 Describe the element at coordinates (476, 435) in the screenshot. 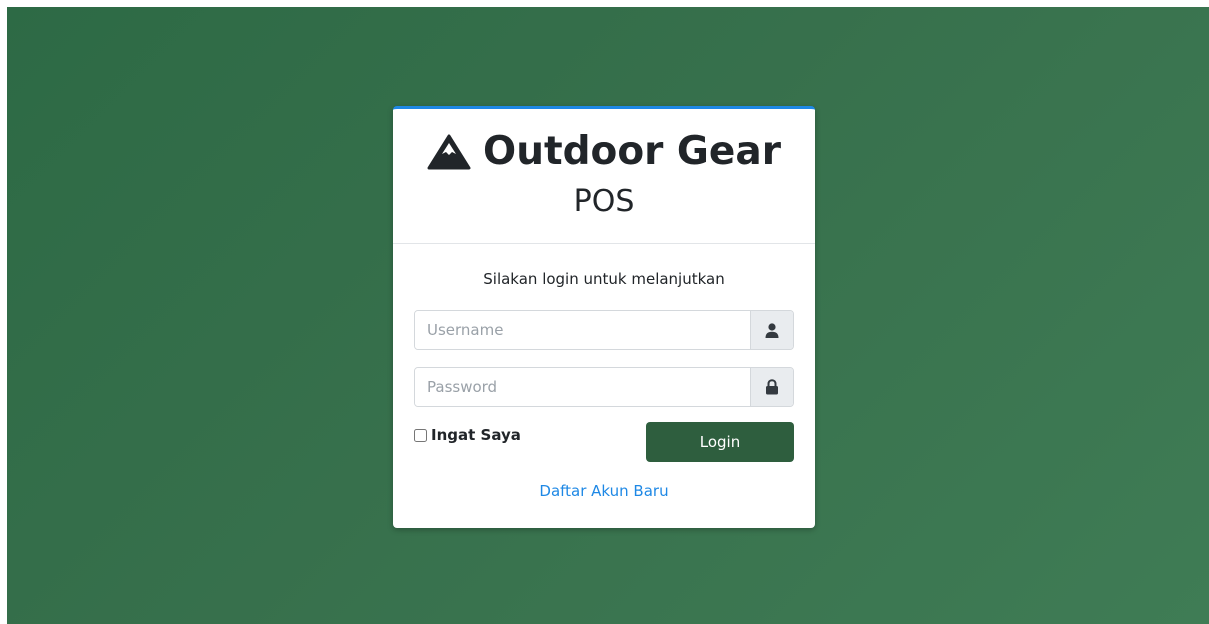

I see `remember-me-label: Ingat Saya` at that location.